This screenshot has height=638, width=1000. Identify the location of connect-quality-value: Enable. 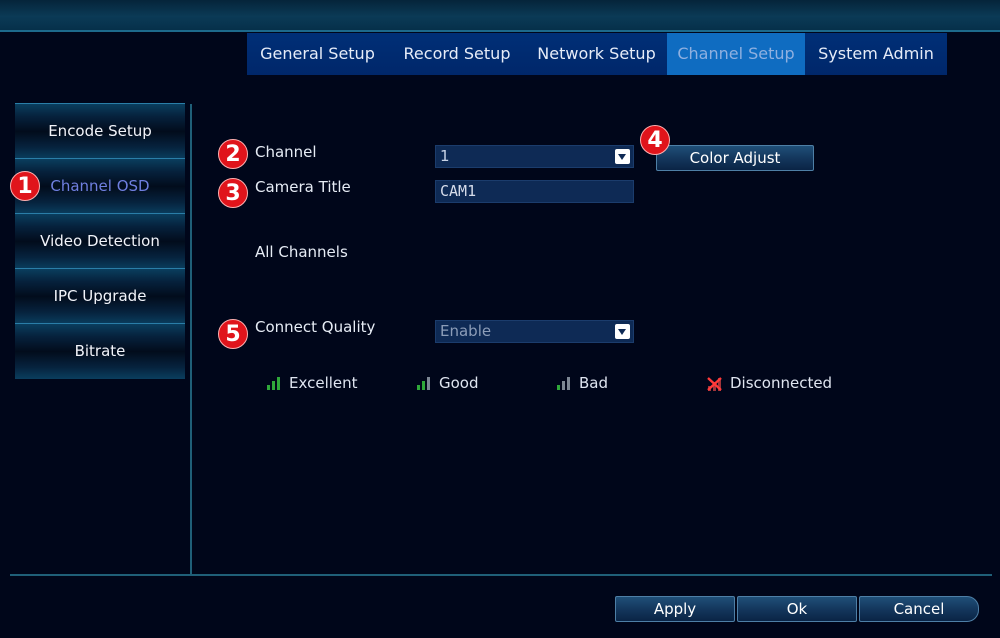
(466, 331).